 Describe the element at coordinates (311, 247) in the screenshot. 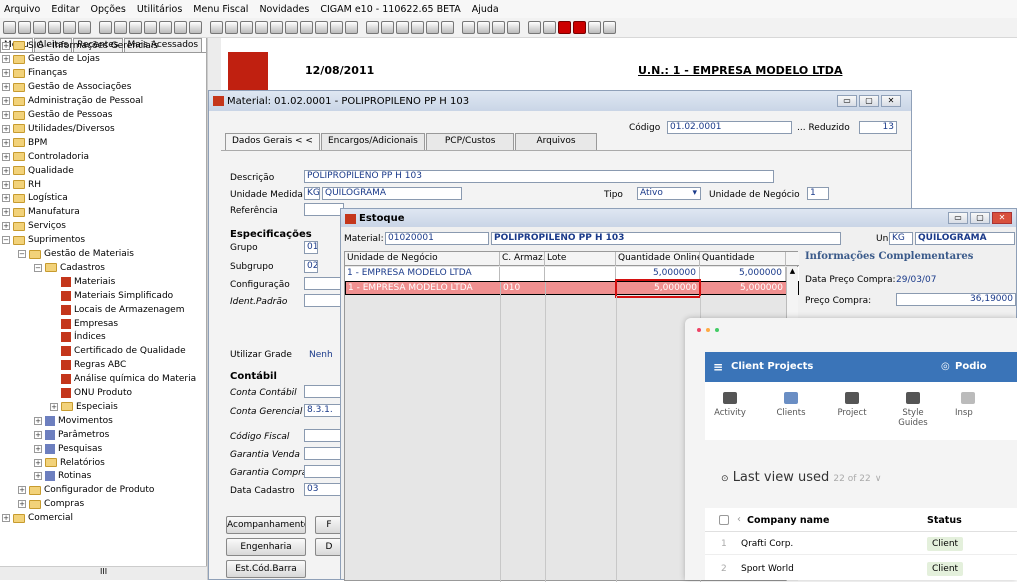

I see `grupo-field: 01` at that location.